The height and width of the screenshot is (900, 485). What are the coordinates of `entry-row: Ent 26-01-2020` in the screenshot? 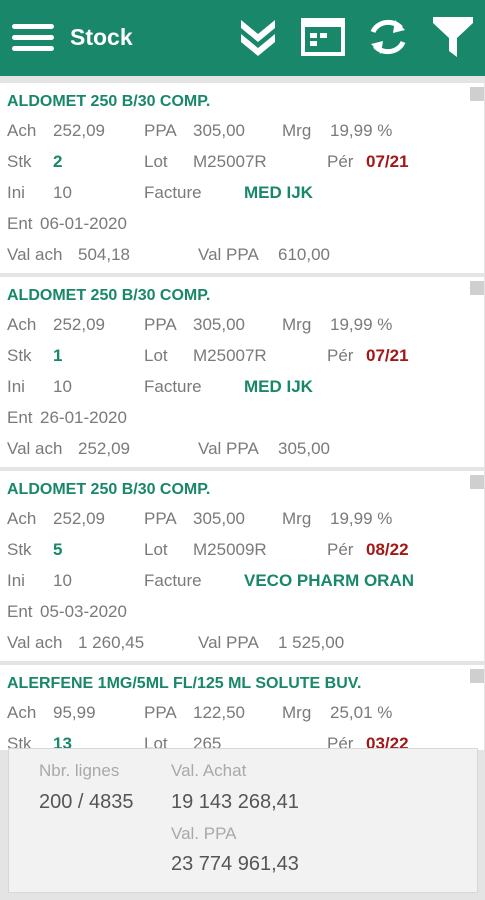 It's located at (242, 420).